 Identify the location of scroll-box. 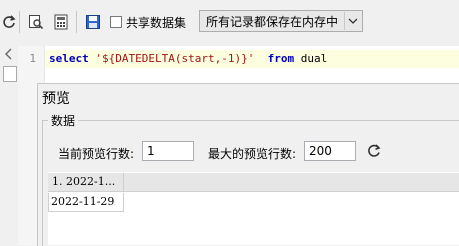
(10, 74).